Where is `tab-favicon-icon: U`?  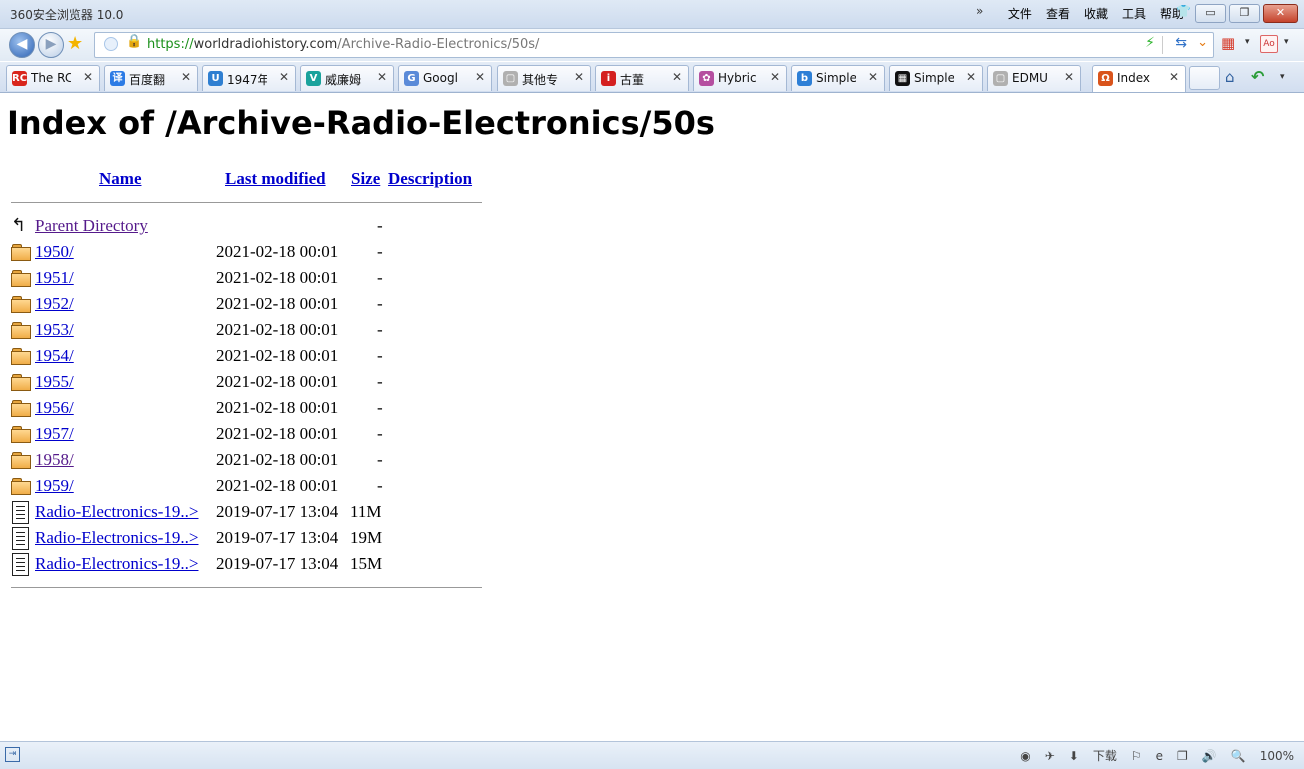
tab-favicon-icon: U is located at coordinates (215, 78).